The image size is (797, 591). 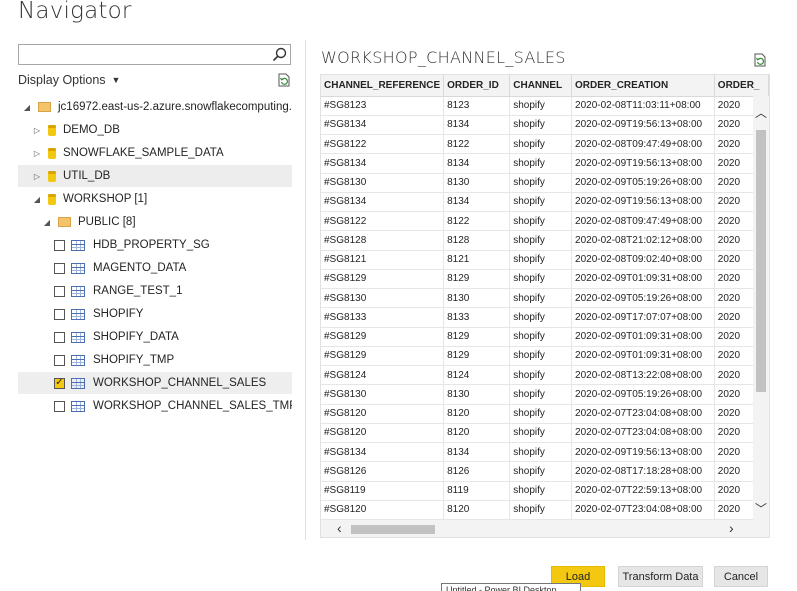 What do you see at coordinates (155, 176) in the screenshot?
I see `tree-item-util-db: ▷ UTIL_DB` at bounding box center [155, 176].